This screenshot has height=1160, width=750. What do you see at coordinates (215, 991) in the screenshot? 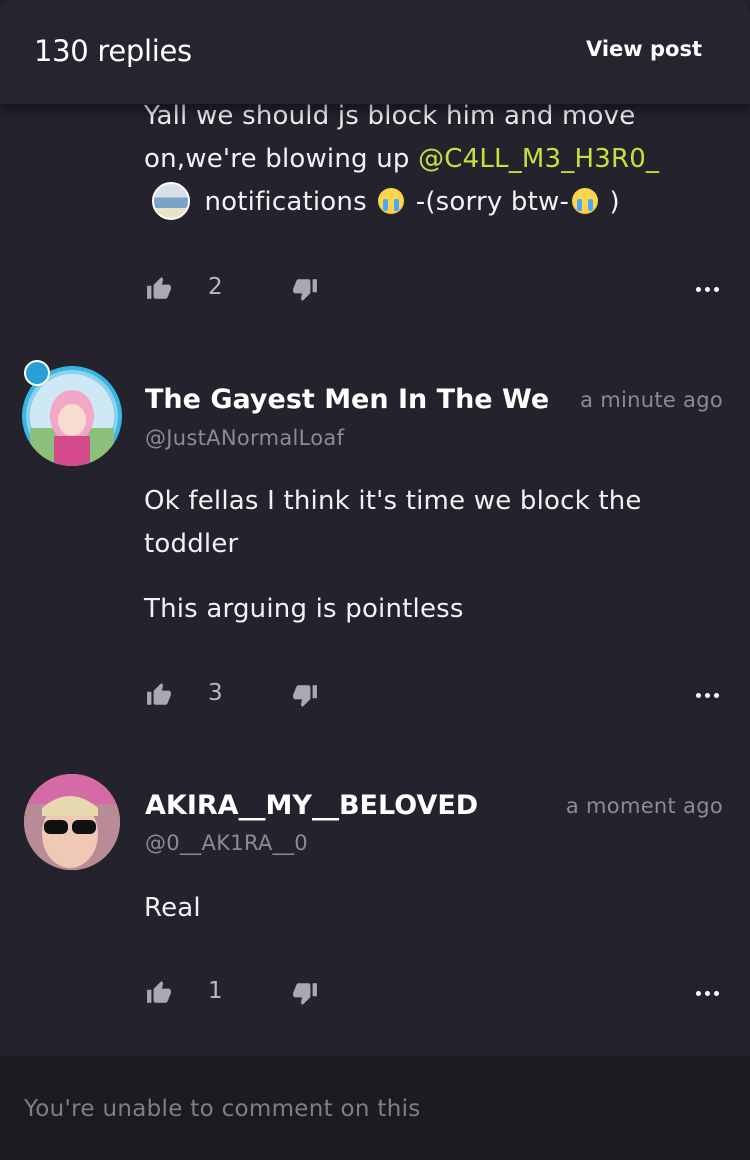
I see `like-count: 1` at bounding box center [215, 991].